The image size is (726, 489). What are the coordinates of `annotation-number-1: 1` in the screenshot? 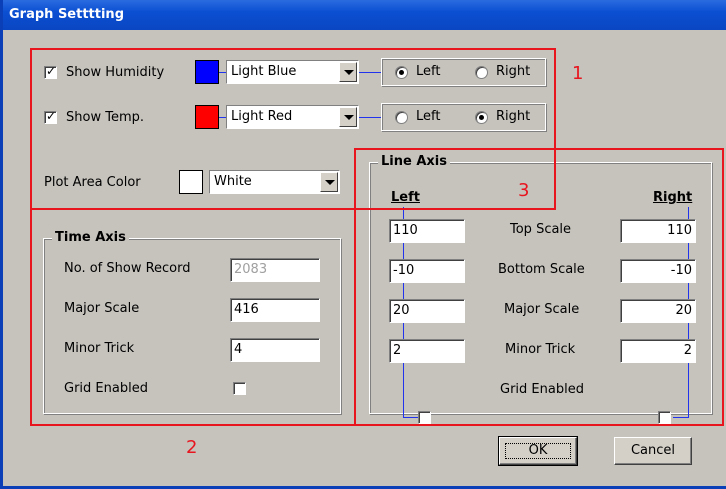 It's located at (578, 73).